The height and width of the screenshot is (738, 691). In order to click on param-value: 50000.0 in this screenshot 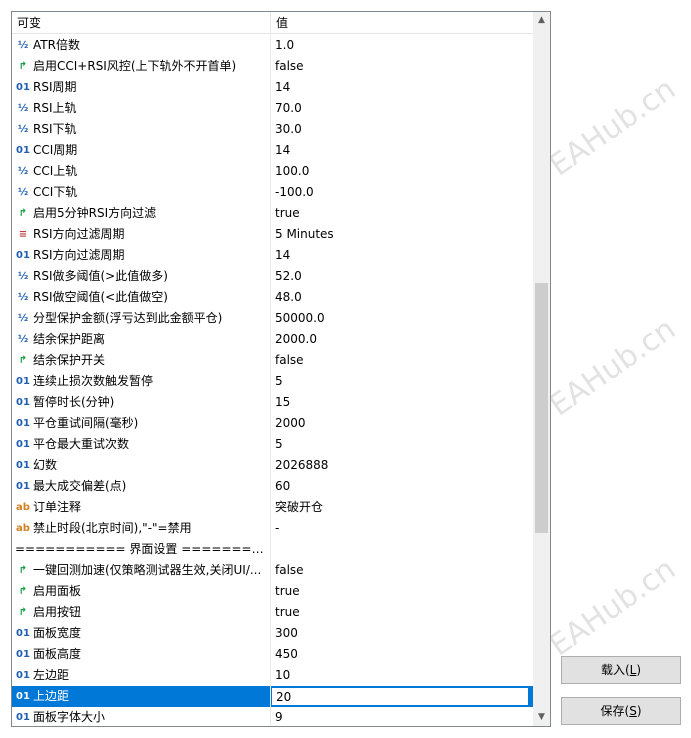, I will do `click(402, 318)`.